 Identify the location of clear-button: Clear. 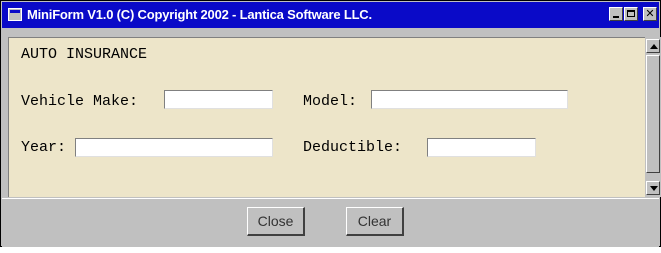
(375, 221).